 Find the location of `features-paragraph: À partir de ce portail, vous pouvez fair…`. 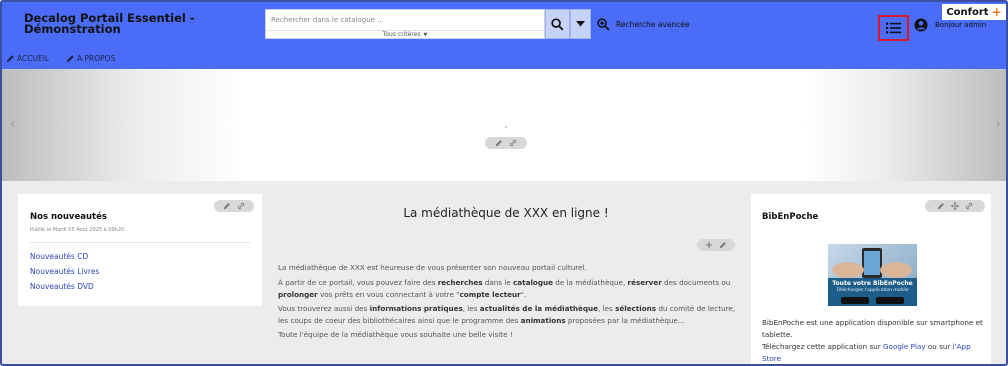

features-paragraph: À partir de ce portail, vous pouvez fair… is located at coordinates (504, 288).